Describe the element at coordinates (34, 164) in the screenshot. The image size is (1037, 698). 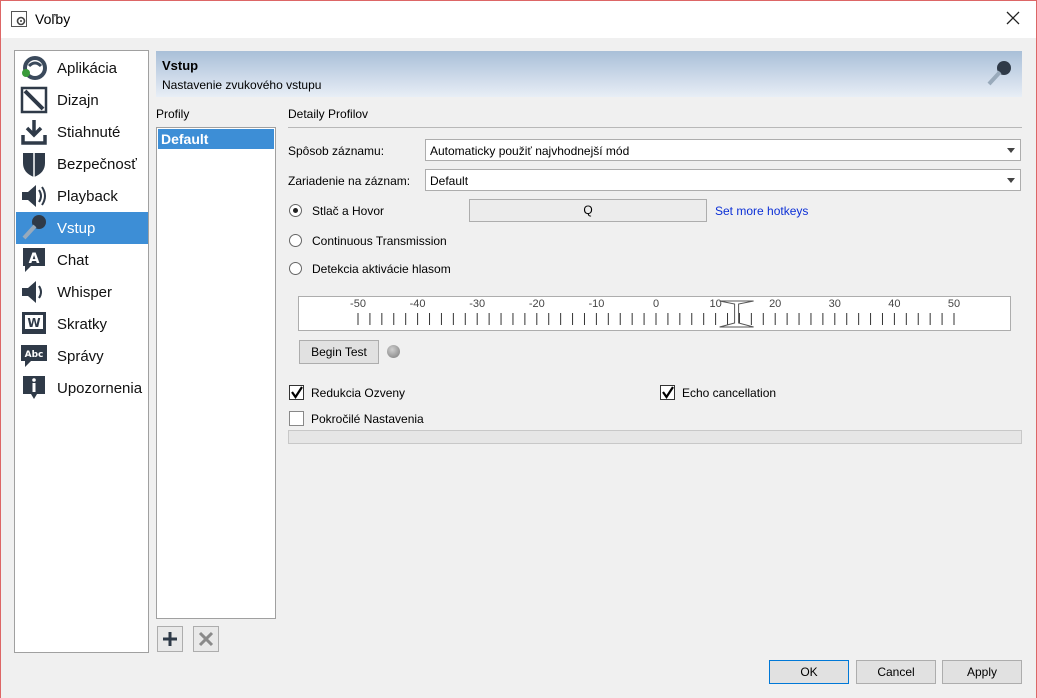
I see `shield-icon` at that location.